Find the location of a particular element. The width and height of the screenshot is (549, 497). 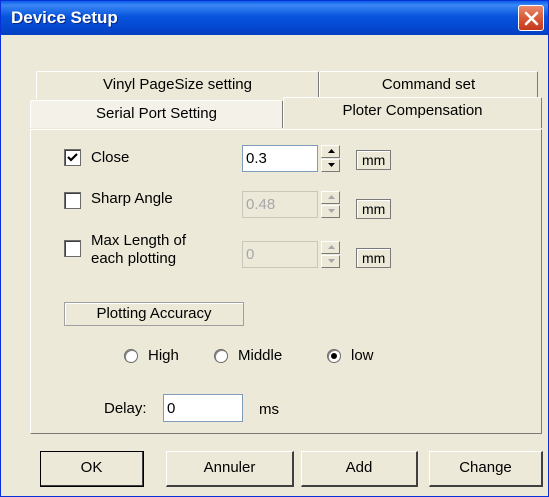

accuracy-low-radio is located at coordinates (334, 356).